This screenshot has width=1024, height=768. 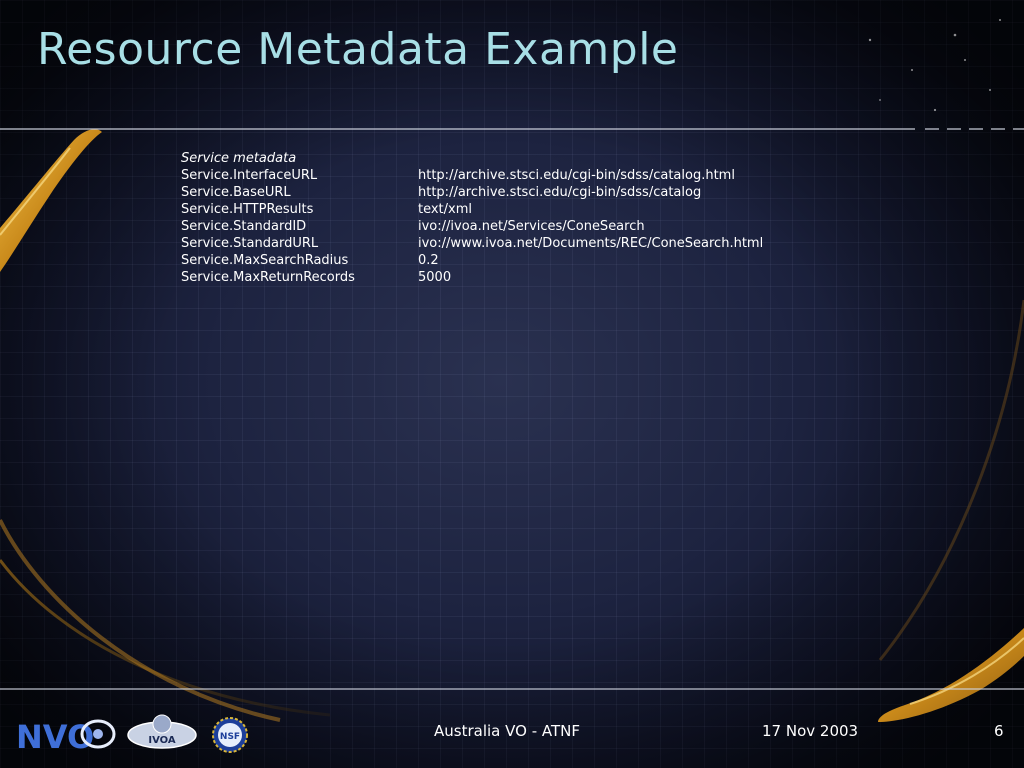 What do you see at coordinates (244, 226) in the screenshot?
I see `metadata-key: Service.StandardID` at bounding box center [244, 226].